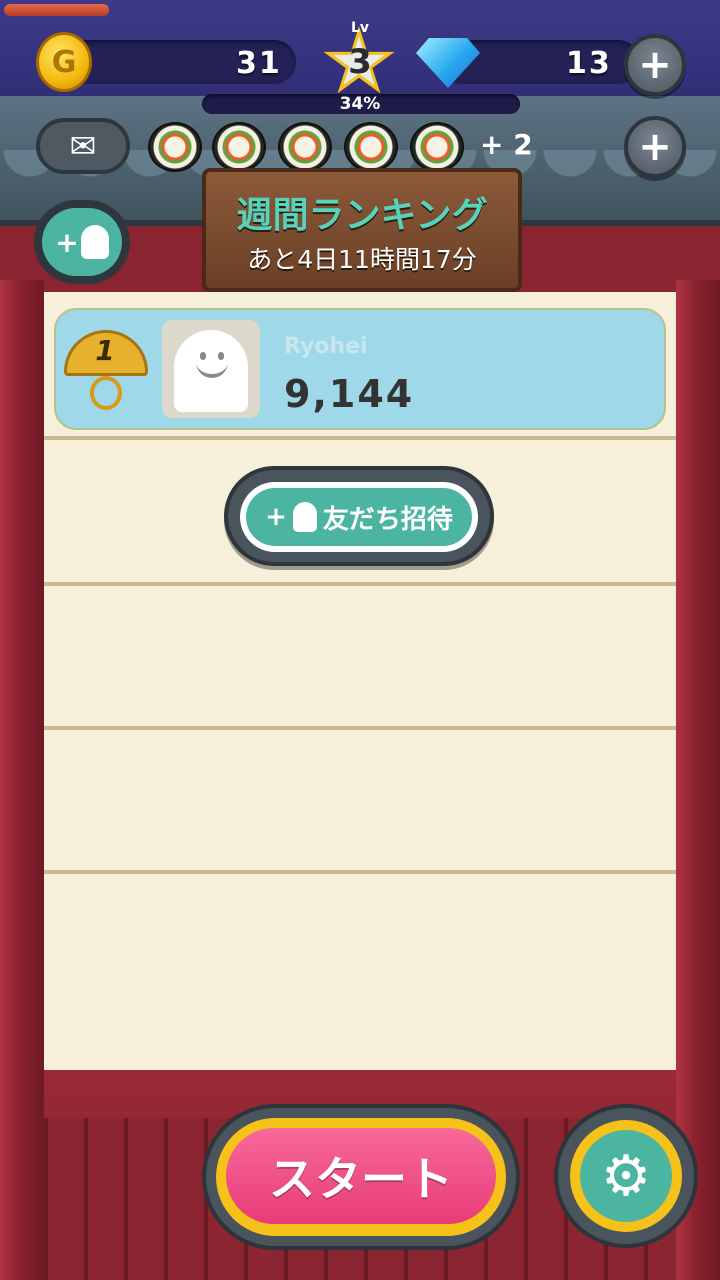 Image resolution: width=720 pixels, height=1280 pixels. Describe the element at coordinates (655, 147) in the screenshot. I see `buy-lives-button: +` at that location.